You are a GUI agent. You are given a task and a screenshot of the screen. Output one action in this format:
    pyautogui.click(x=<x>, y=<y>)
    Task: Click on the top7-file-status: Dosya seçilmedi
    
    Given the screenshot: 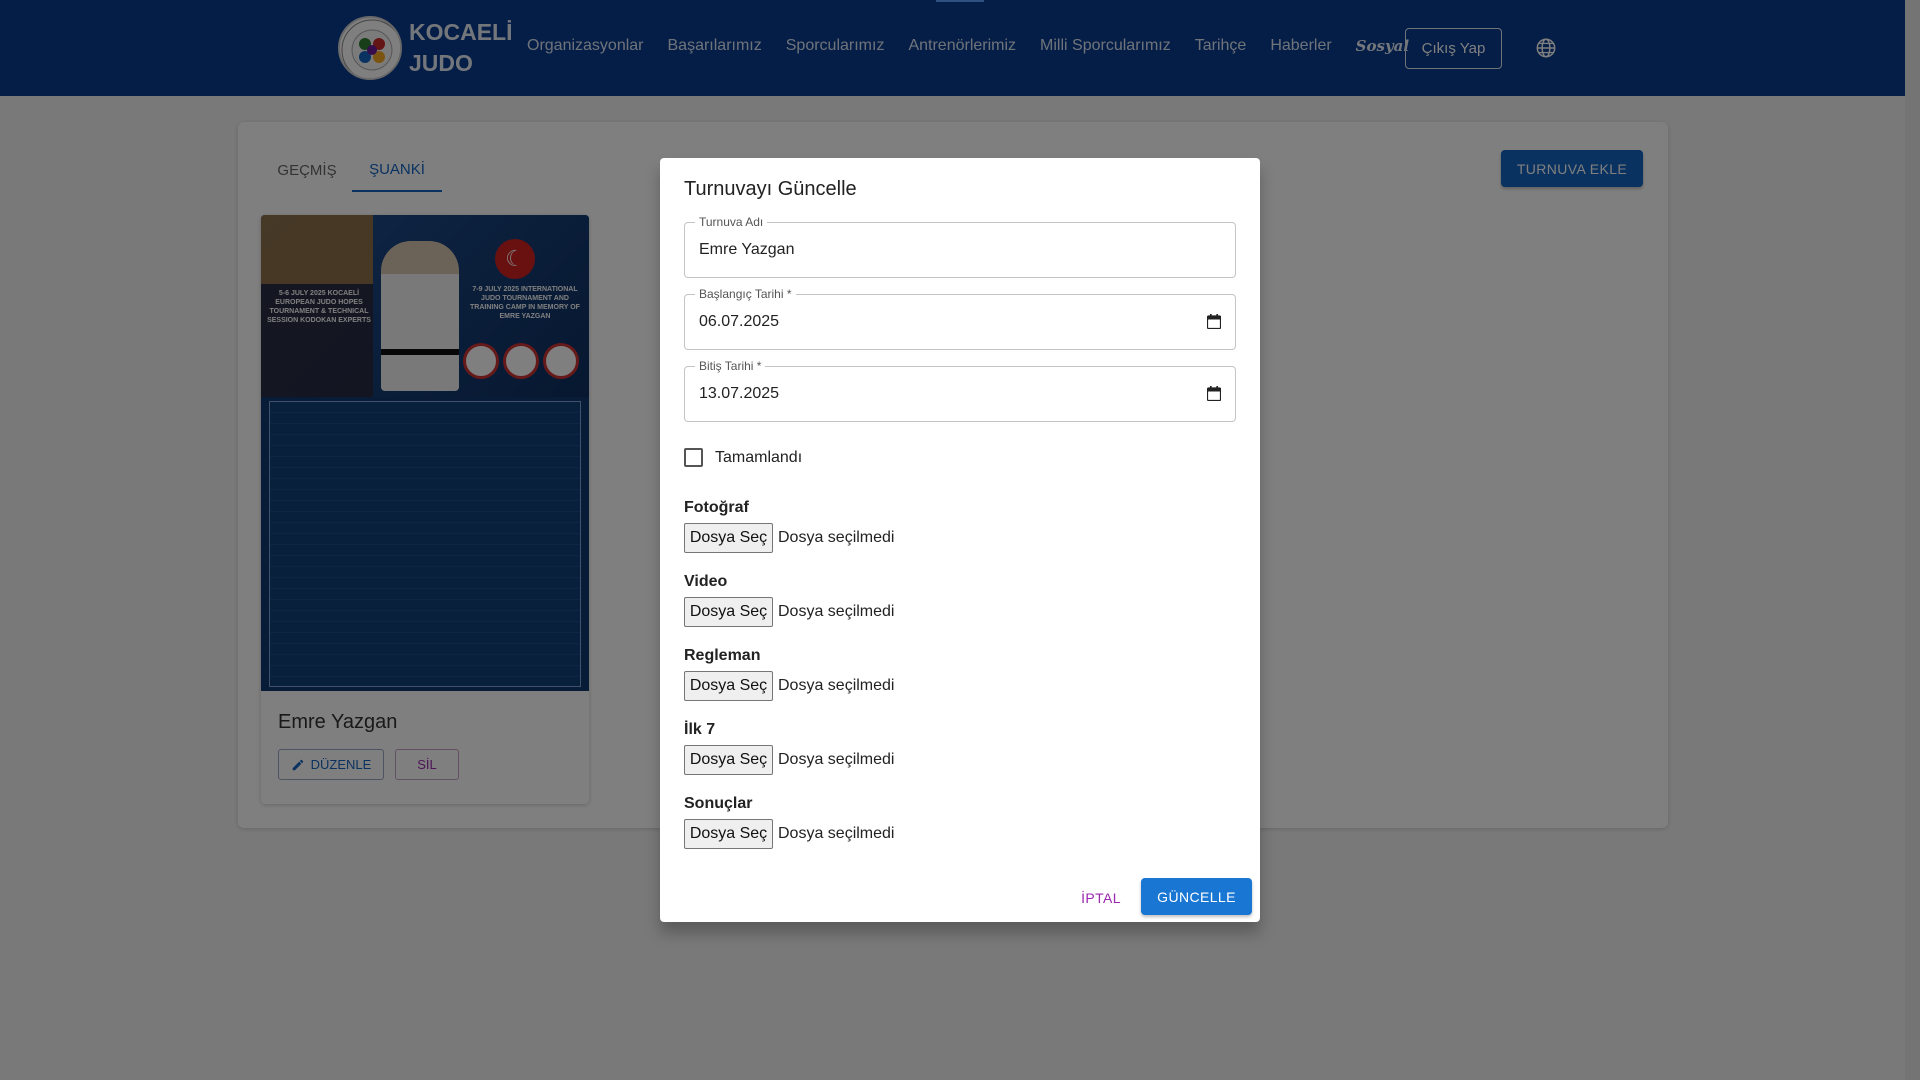 What is the action you would take?
    pyautogui.click(x=836, y=759)
    